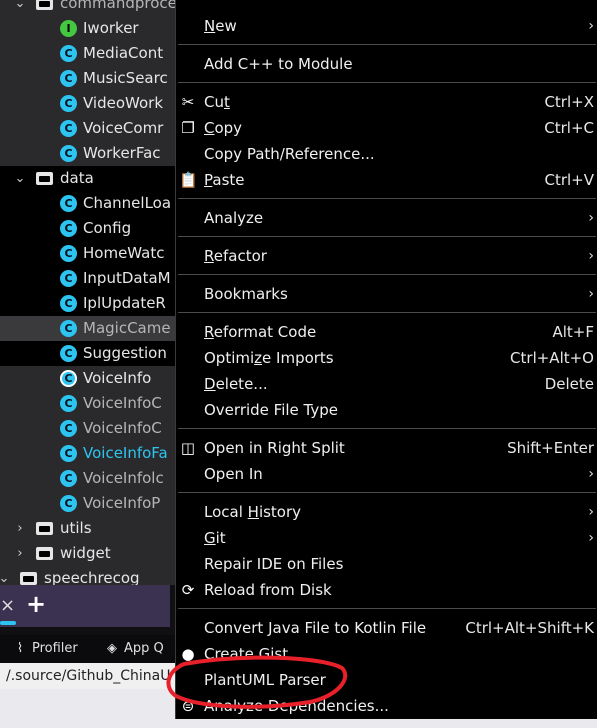 Image resolution: width=597 pixels, height=728 pixels. Describe the element at coordinates (125, 453) in the screenshot. I see `tree-item-label: VoiceInfoFa` at that location.